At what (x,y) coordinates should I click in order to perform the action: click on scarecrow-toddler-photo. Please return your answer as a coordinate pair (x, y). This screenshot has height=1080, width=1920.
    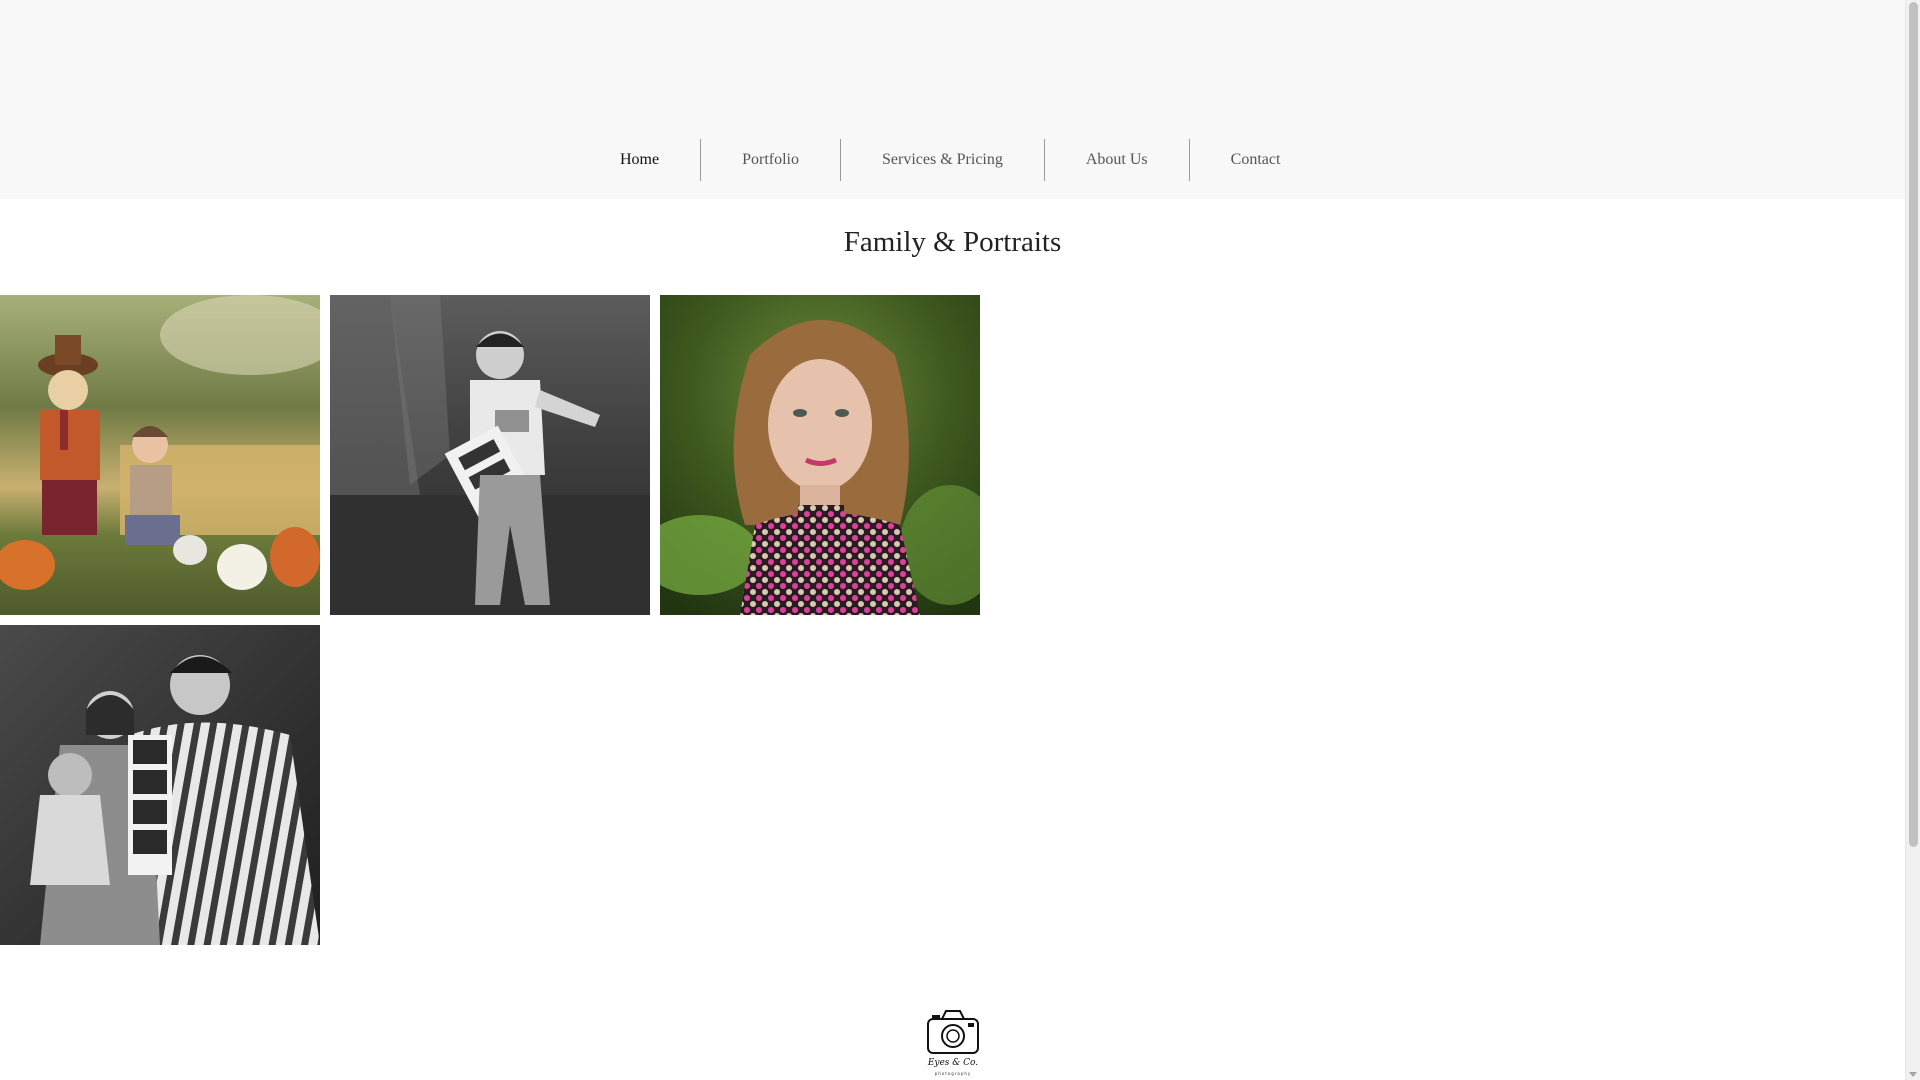
    Looking at the image, I should click on (160, 455).